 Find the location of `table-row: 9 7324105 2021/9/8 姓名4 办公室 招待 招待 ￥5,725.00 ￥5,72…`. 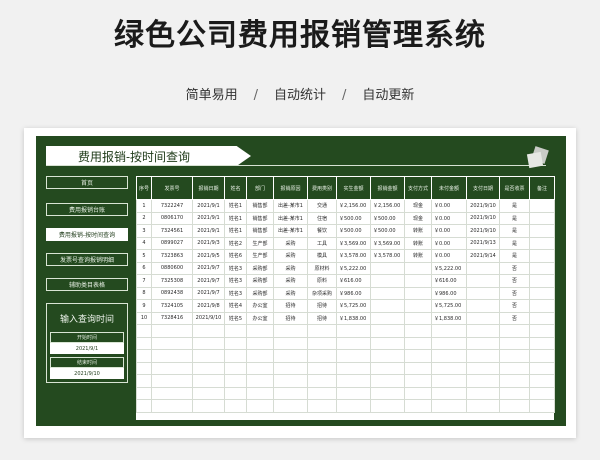

table-row: 9 7324105 2021/9/8 姓名4 办公室 招待 招待 ￥5,725.00 ￥5,72… is located at coordinates (345, 306).